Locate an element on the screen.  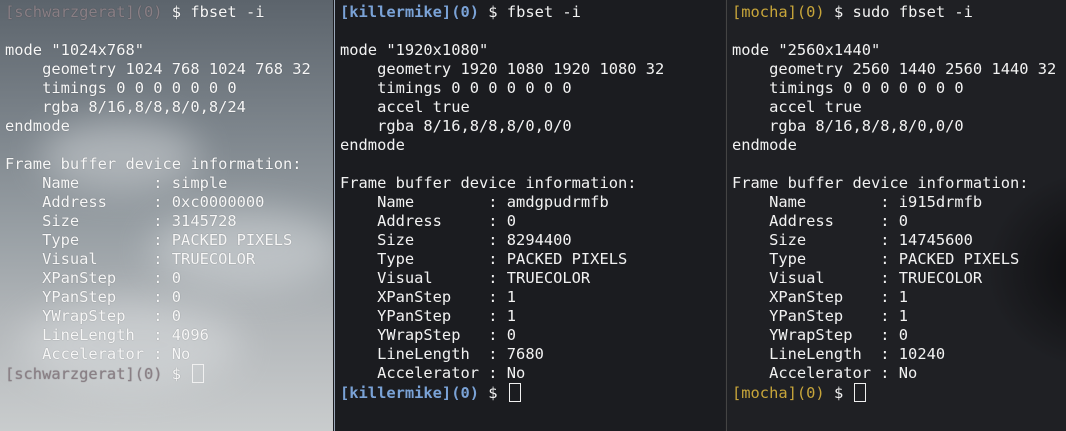
output-line: Name : simple is located at coordinates (116, 183).